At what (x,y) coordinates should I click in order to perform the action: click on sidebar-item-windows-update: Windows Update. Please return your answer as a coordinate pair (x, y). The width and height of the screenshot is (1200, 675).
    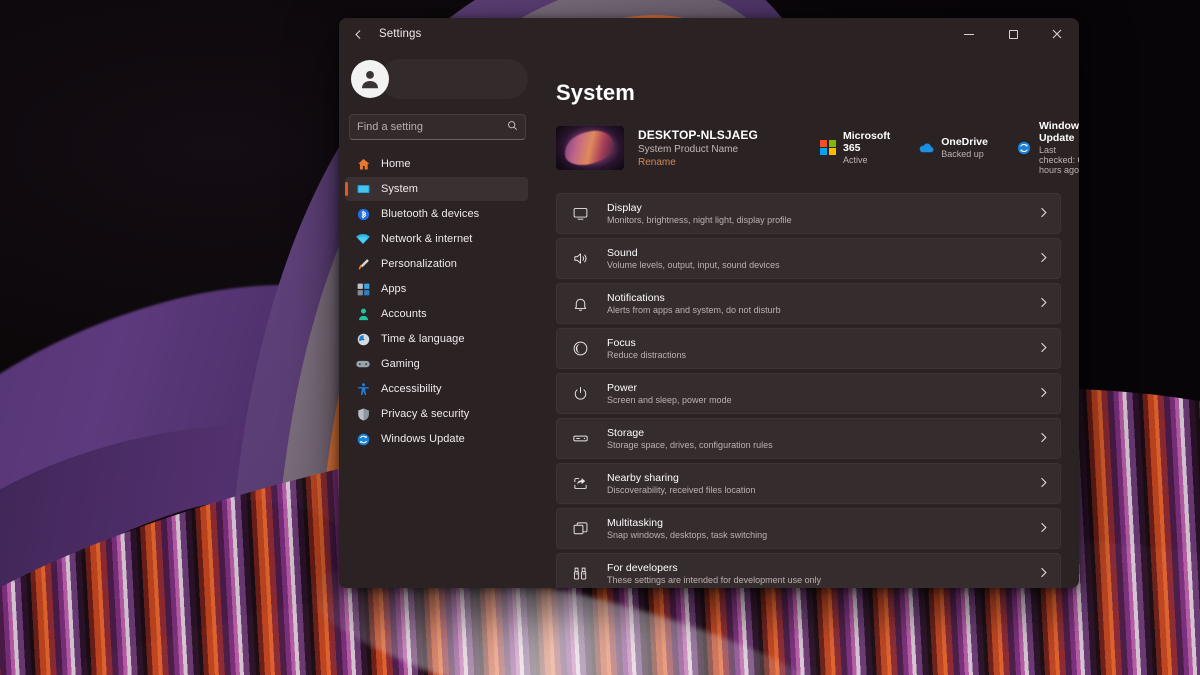
    Looking at the image, I should click on (436, 439).